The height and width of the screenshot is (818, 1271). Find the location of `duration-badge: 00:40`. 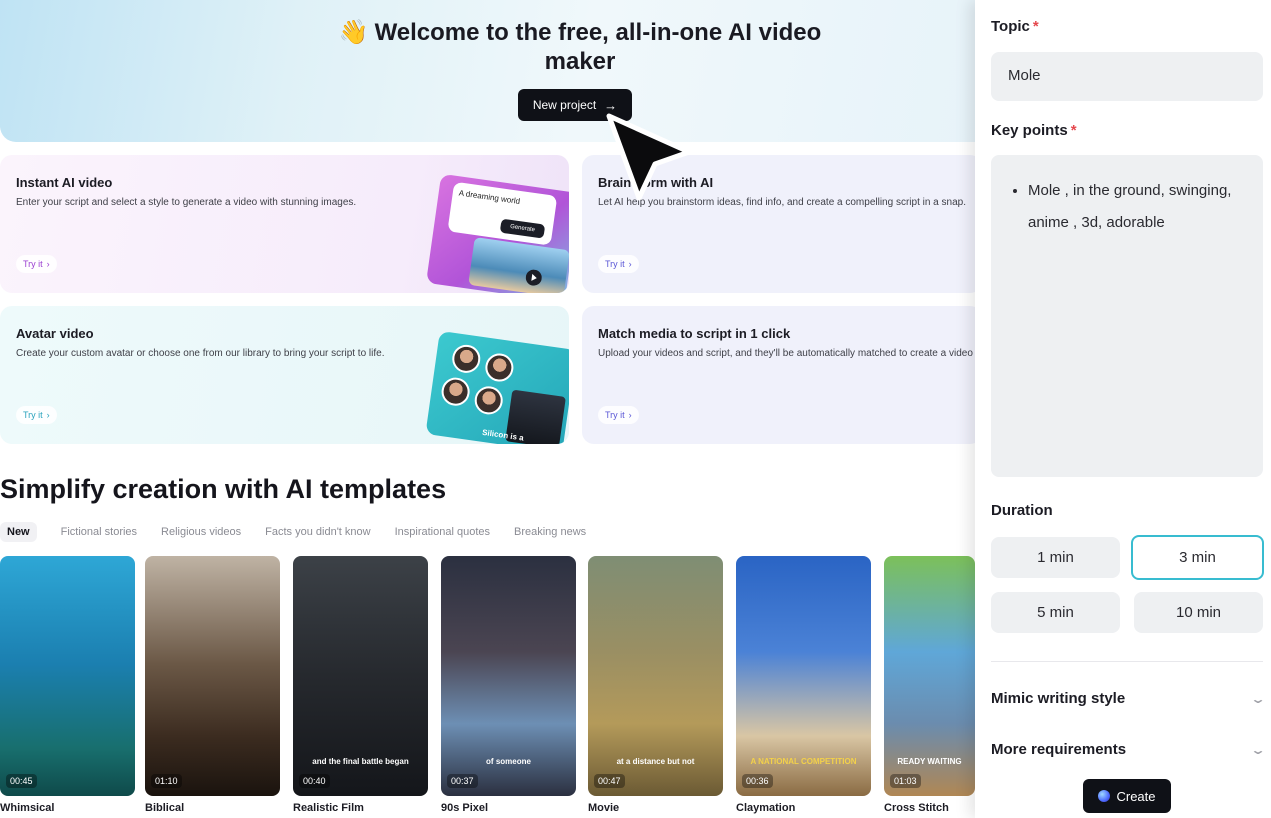

duration-badge: 00:40 is located at coordinates (314, 781).